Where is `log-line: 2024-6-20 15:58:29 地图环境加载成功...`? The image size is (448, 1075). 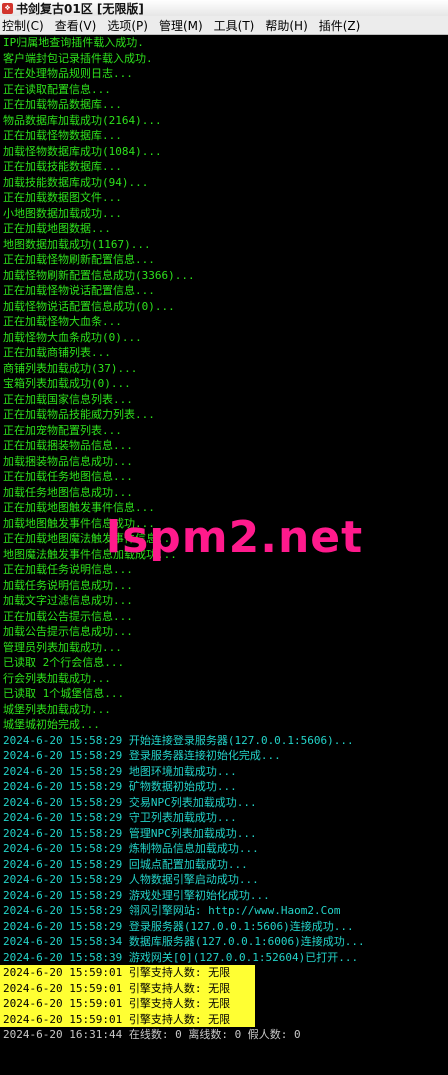 log-line: 2024-6-20 15:58:29 地图环境加载成功... is located at coordinates (120, 771).